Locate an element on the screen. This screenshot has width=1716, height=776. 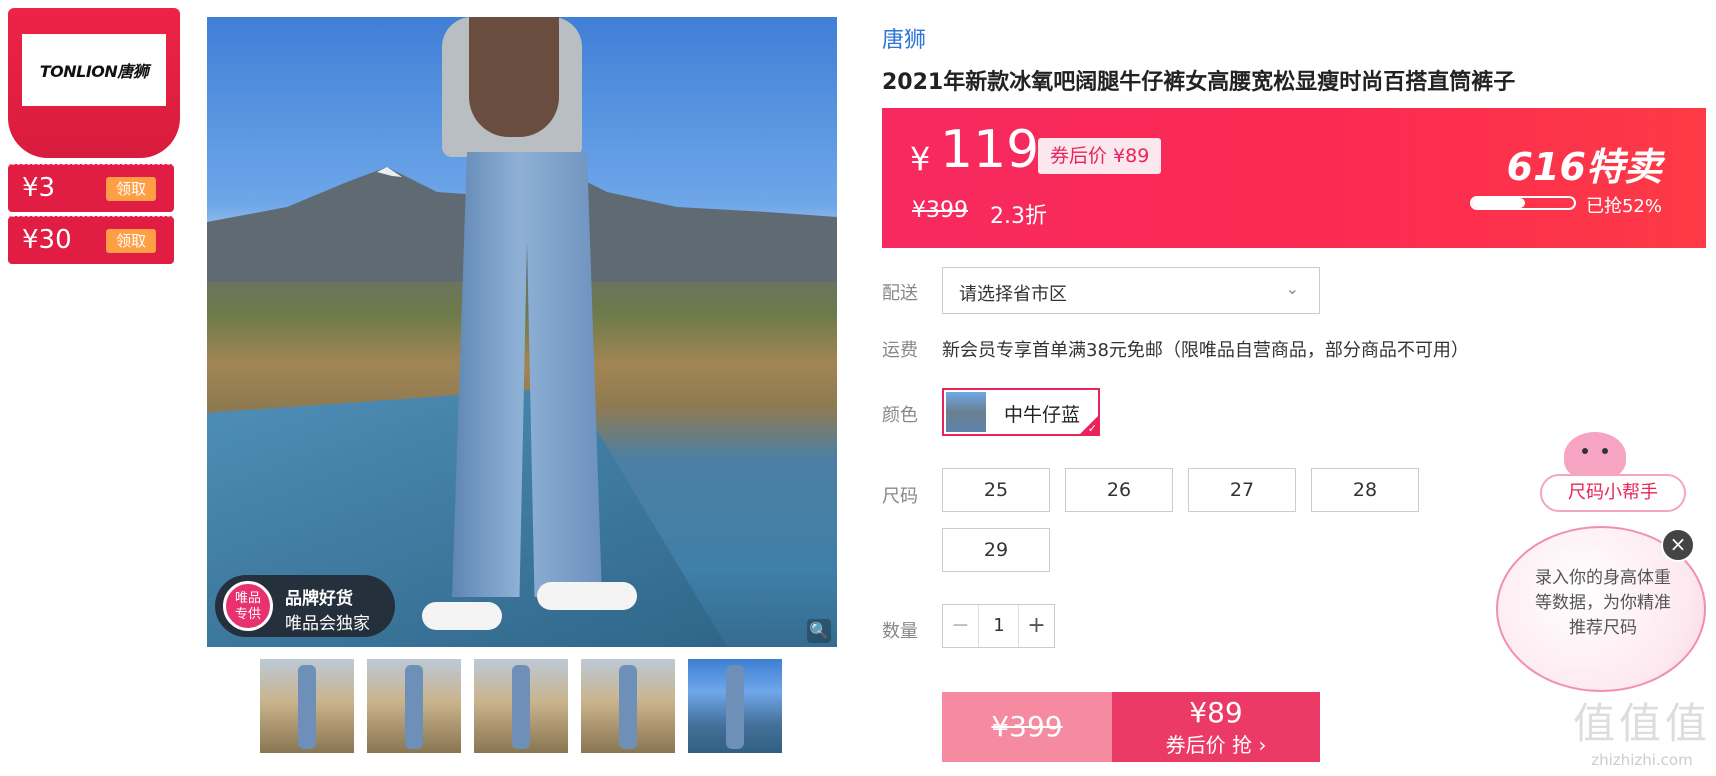
coupon-amount: ¥30 is located at coordinates (47, 240).